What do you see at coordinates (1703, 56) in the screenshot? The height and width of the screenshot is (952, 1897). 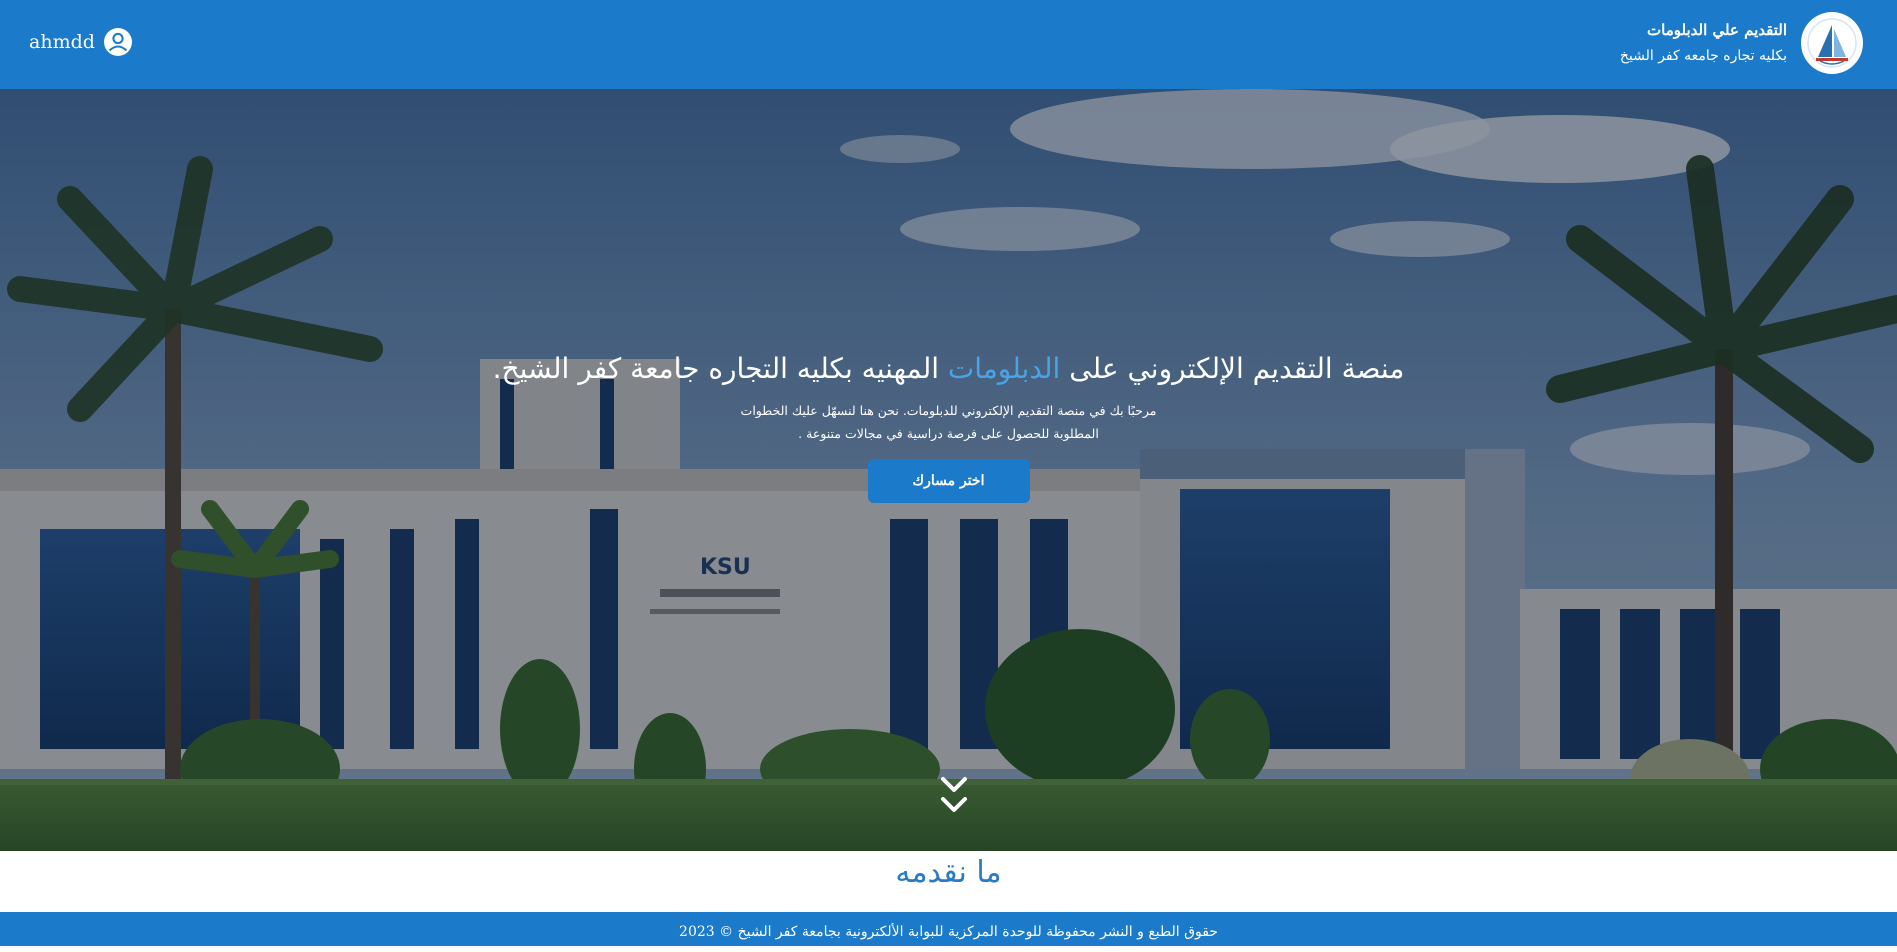 I see `brand-subtitle: بكليه تجاره جامعه كفر الشيخ` at bounding box center [1703, 56].